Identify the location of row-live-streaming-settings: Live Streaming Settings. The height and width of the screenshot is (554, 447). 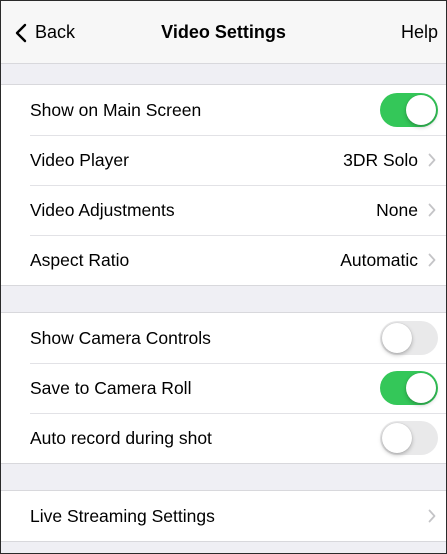
(223, 516).